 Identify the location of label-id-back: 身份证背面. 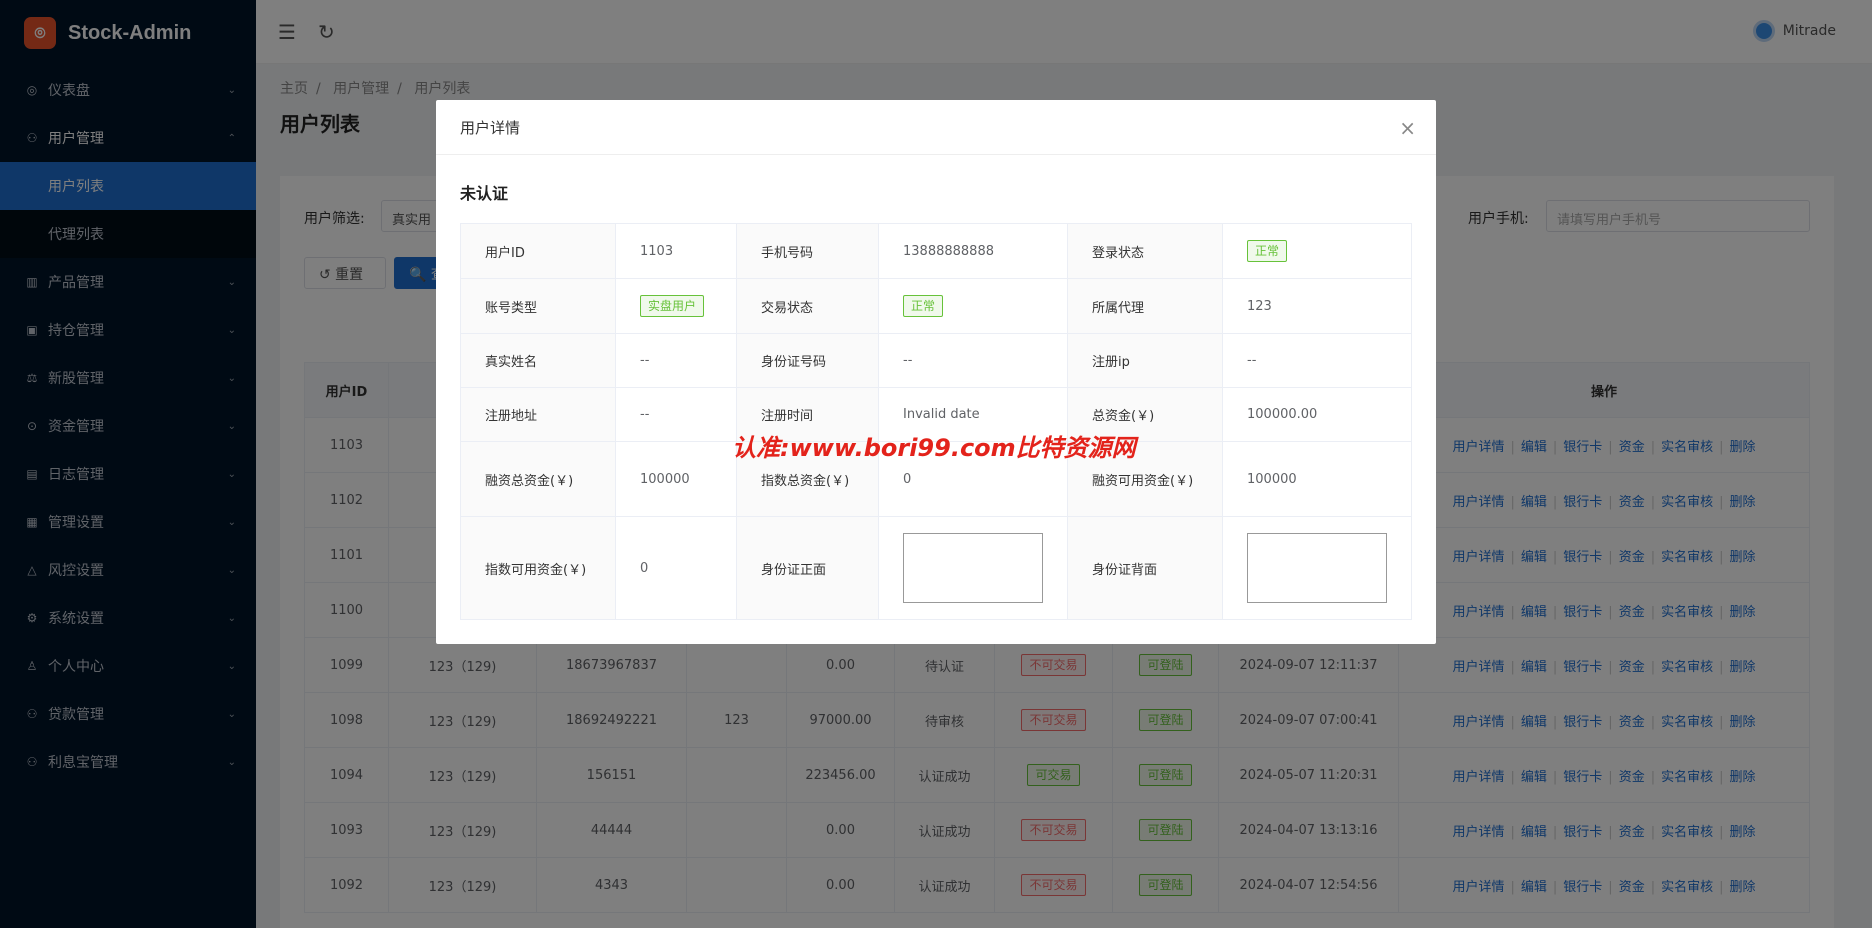
(1145, 568).